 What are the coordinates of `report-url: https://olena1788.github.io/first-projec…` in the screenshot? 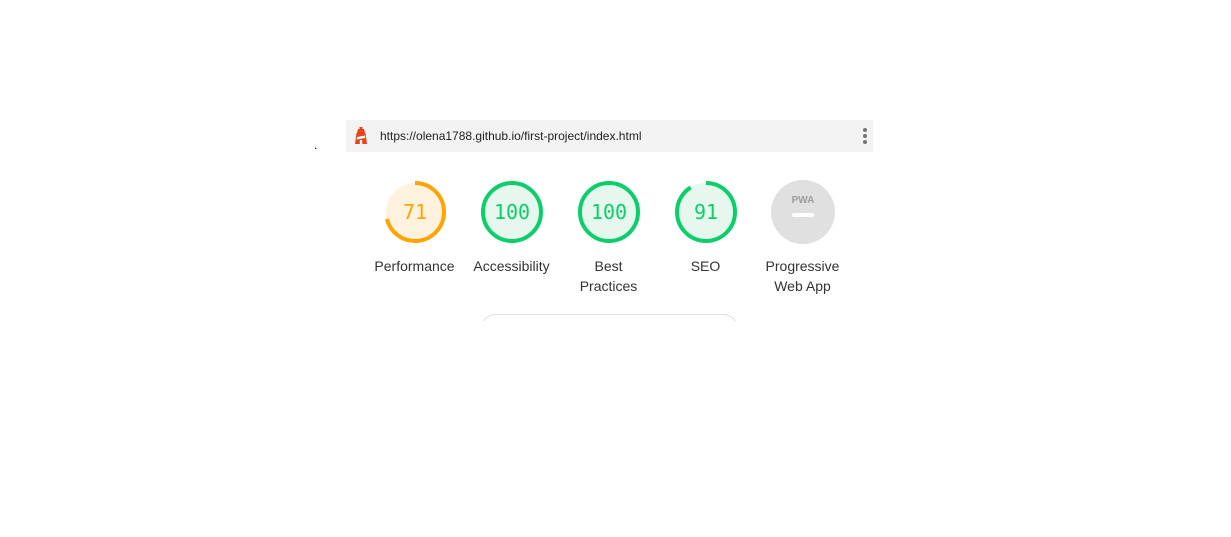 It's located at (618, 136).